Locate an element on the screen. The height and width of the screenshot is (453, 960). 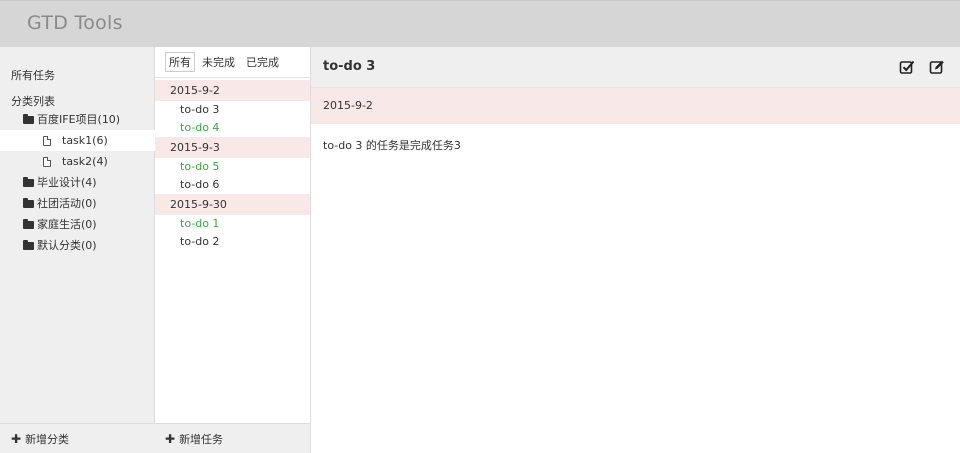
category-item-default: 默认分类(0) is located at coordinates (77, 245).